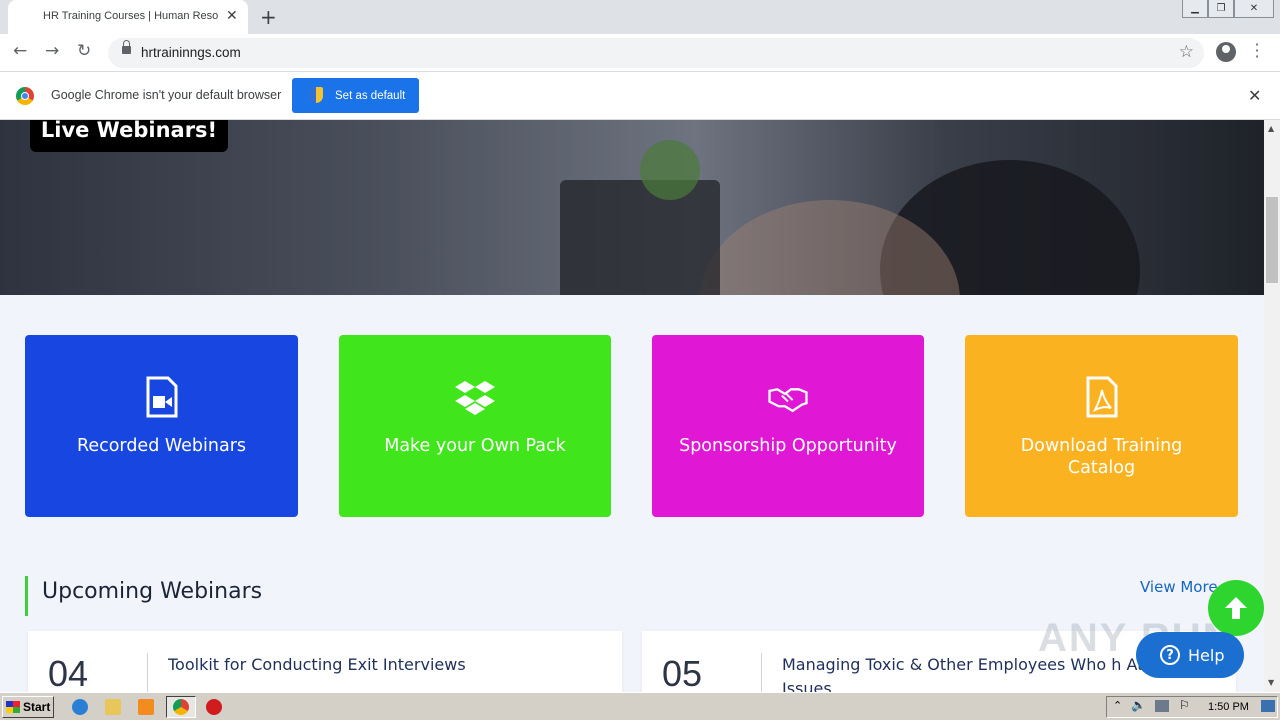 This screenshot has height=720, width=1280. Describe the element at coordinates (113, 707) in the screenshot. I see `folder-icon` at that location.